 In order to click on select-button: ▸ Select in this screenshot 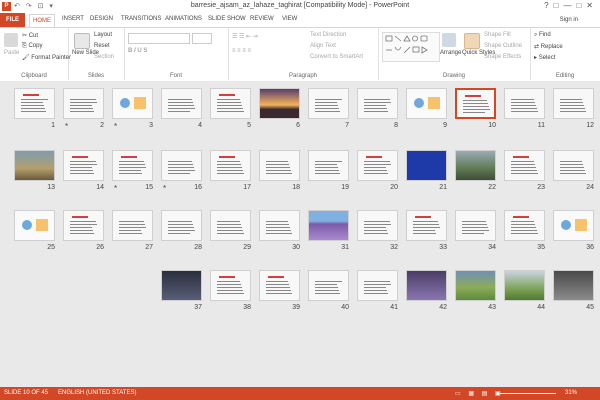, I will do `click(544, 57)`.